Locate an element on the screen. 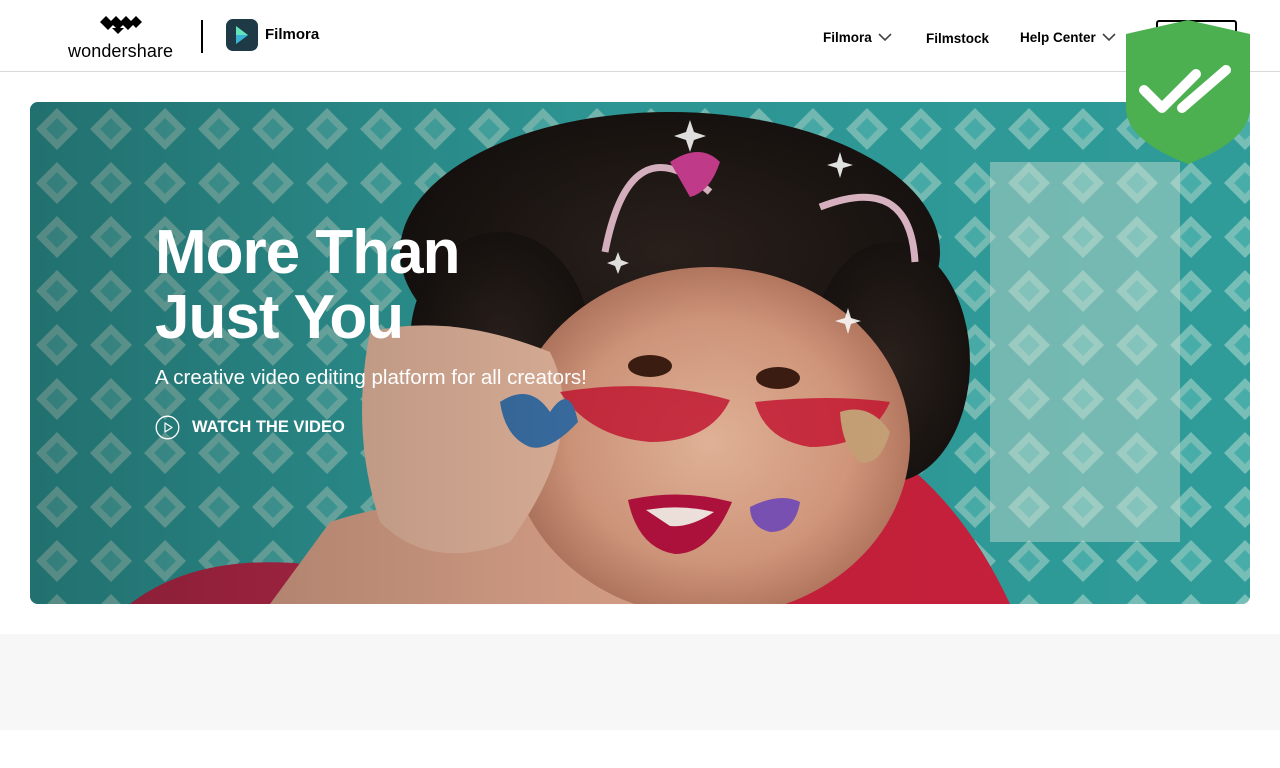  nav-filmstock: Filmstock is located at coordinates (957, 38).